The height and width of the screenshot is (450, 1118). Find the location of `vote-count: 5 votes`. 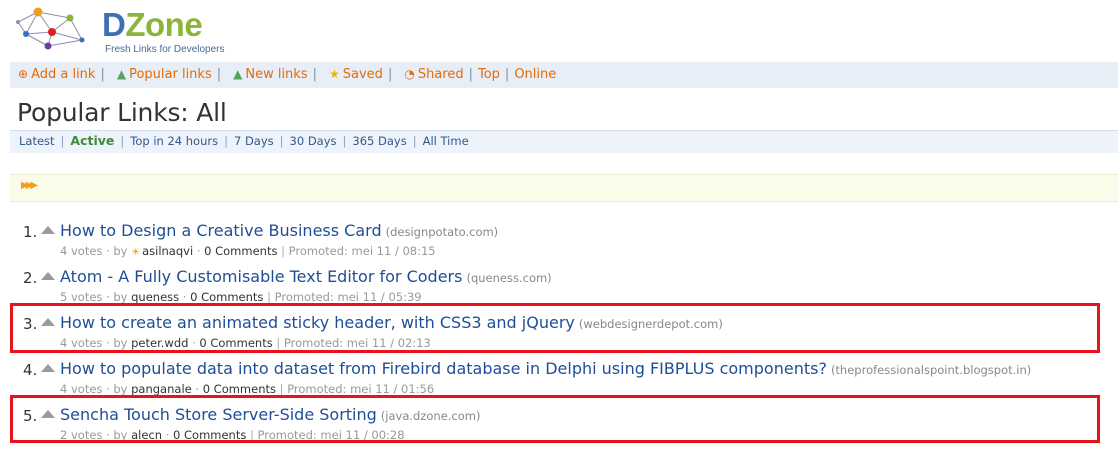

vote-count: 5 votes is located at coordinates (81, 297).